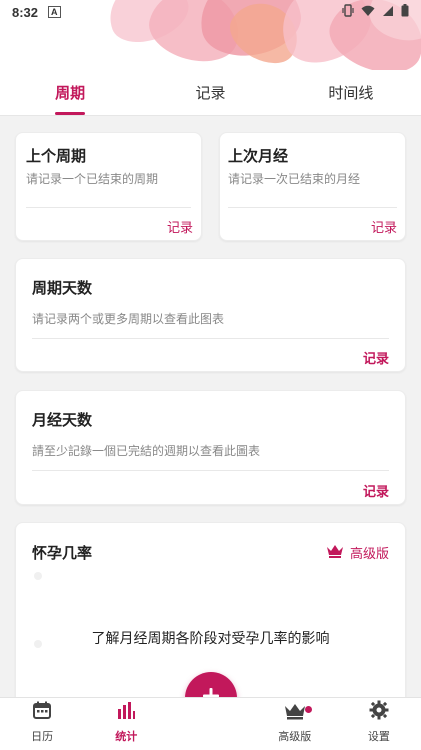  I want to click on fertility-description: 了解月经周期各阶段对受孕几率的影响, so click(210, 639).